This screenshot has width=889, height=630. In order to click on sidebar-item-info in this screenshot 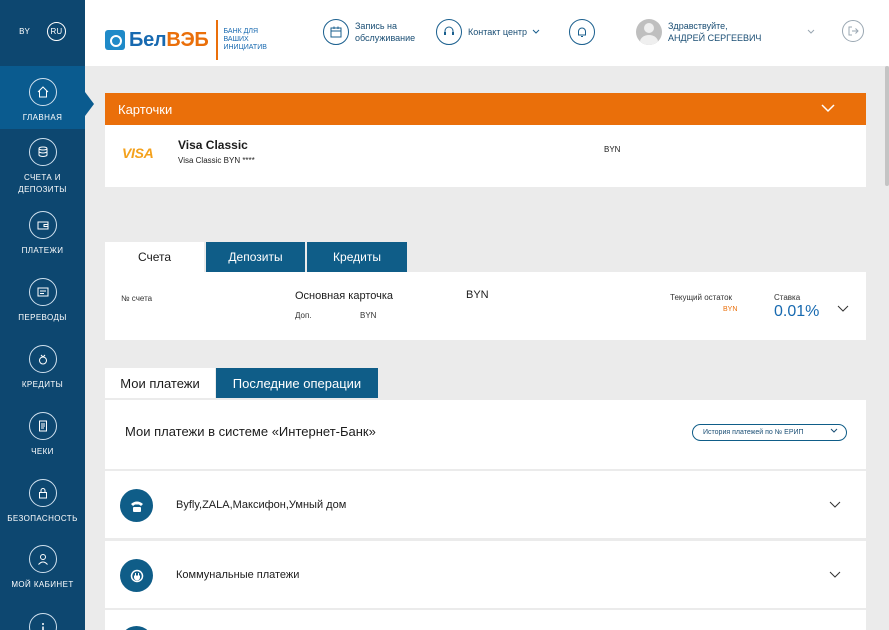, I will do `click(42, 621)`.